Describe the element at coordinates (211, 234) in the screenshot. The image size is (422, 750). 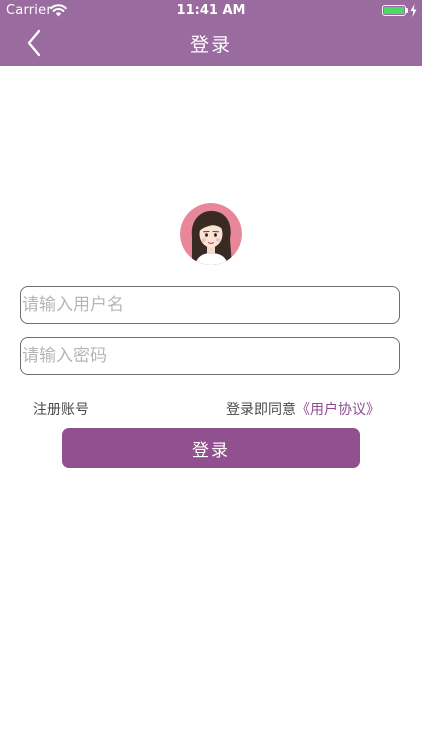
I see `girl-avatar-icon` at that location.